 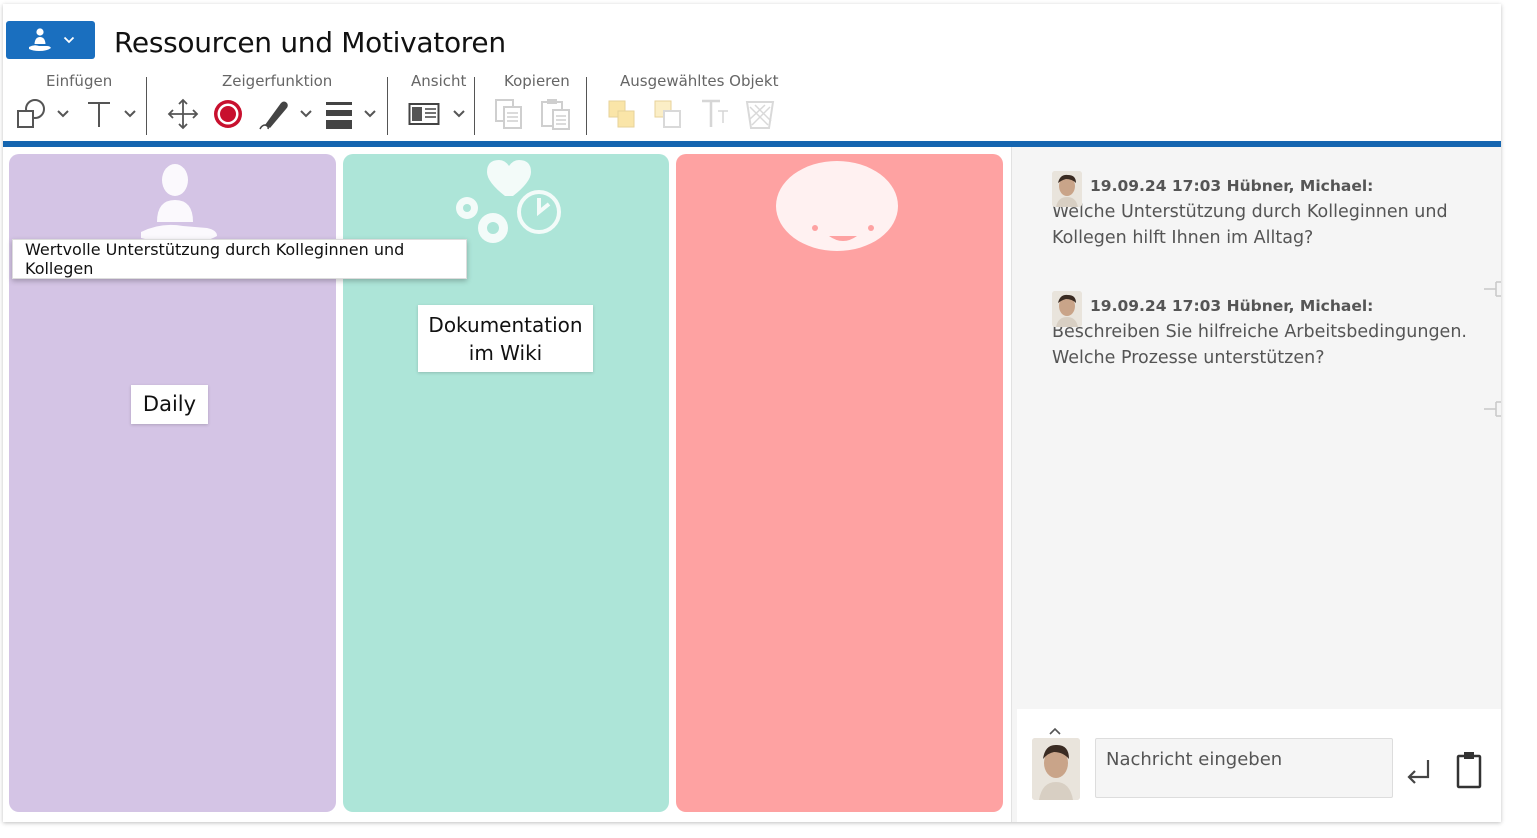 I want to click on insert-shape-button, so click(x=42, y=114).